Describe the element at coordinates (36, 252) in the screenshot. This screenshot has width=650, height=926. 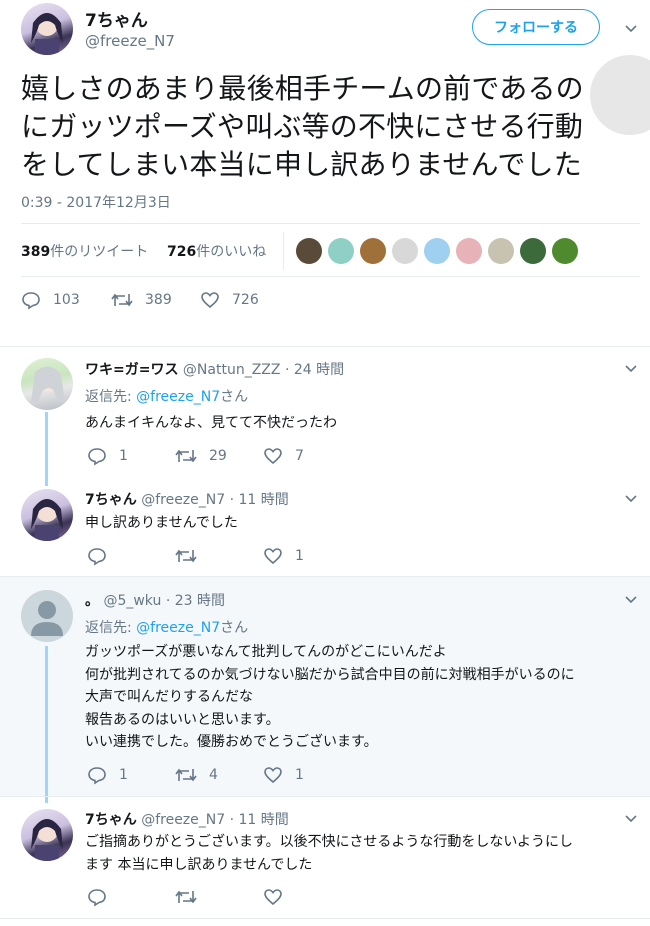
I see `retweet-count: 389` at that location.